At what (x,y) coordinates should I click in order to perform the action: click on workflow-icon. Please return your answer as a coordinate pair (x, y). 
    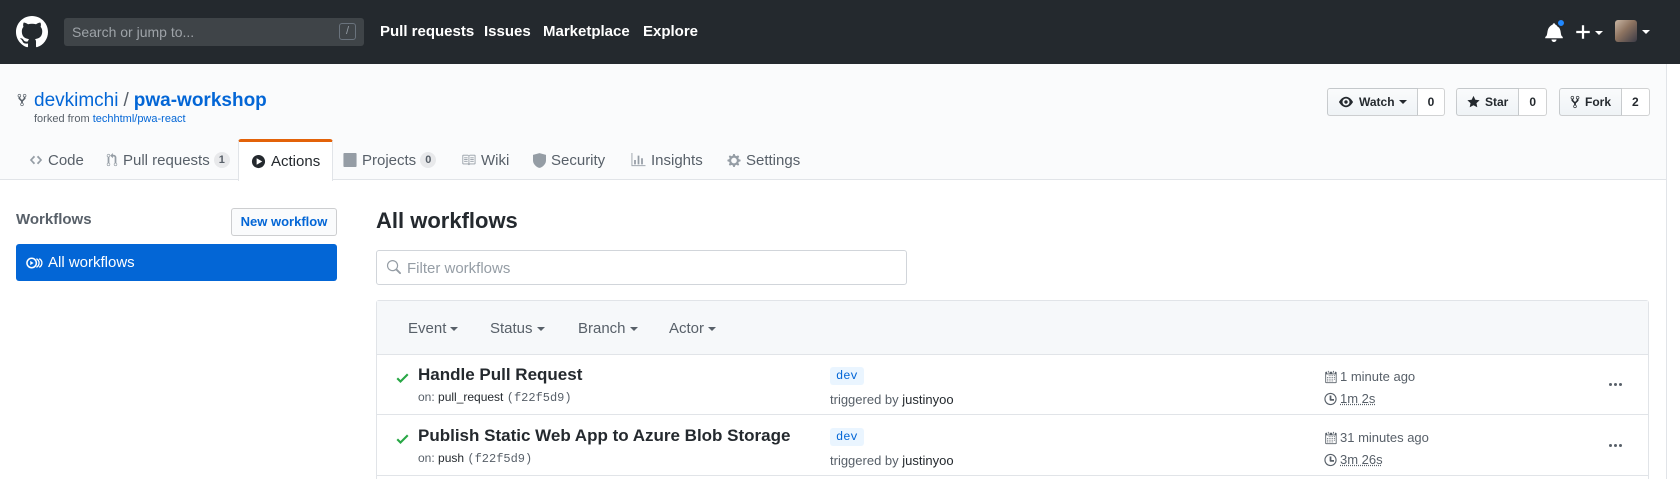
    Looking at the image, I should click on (34, 263).